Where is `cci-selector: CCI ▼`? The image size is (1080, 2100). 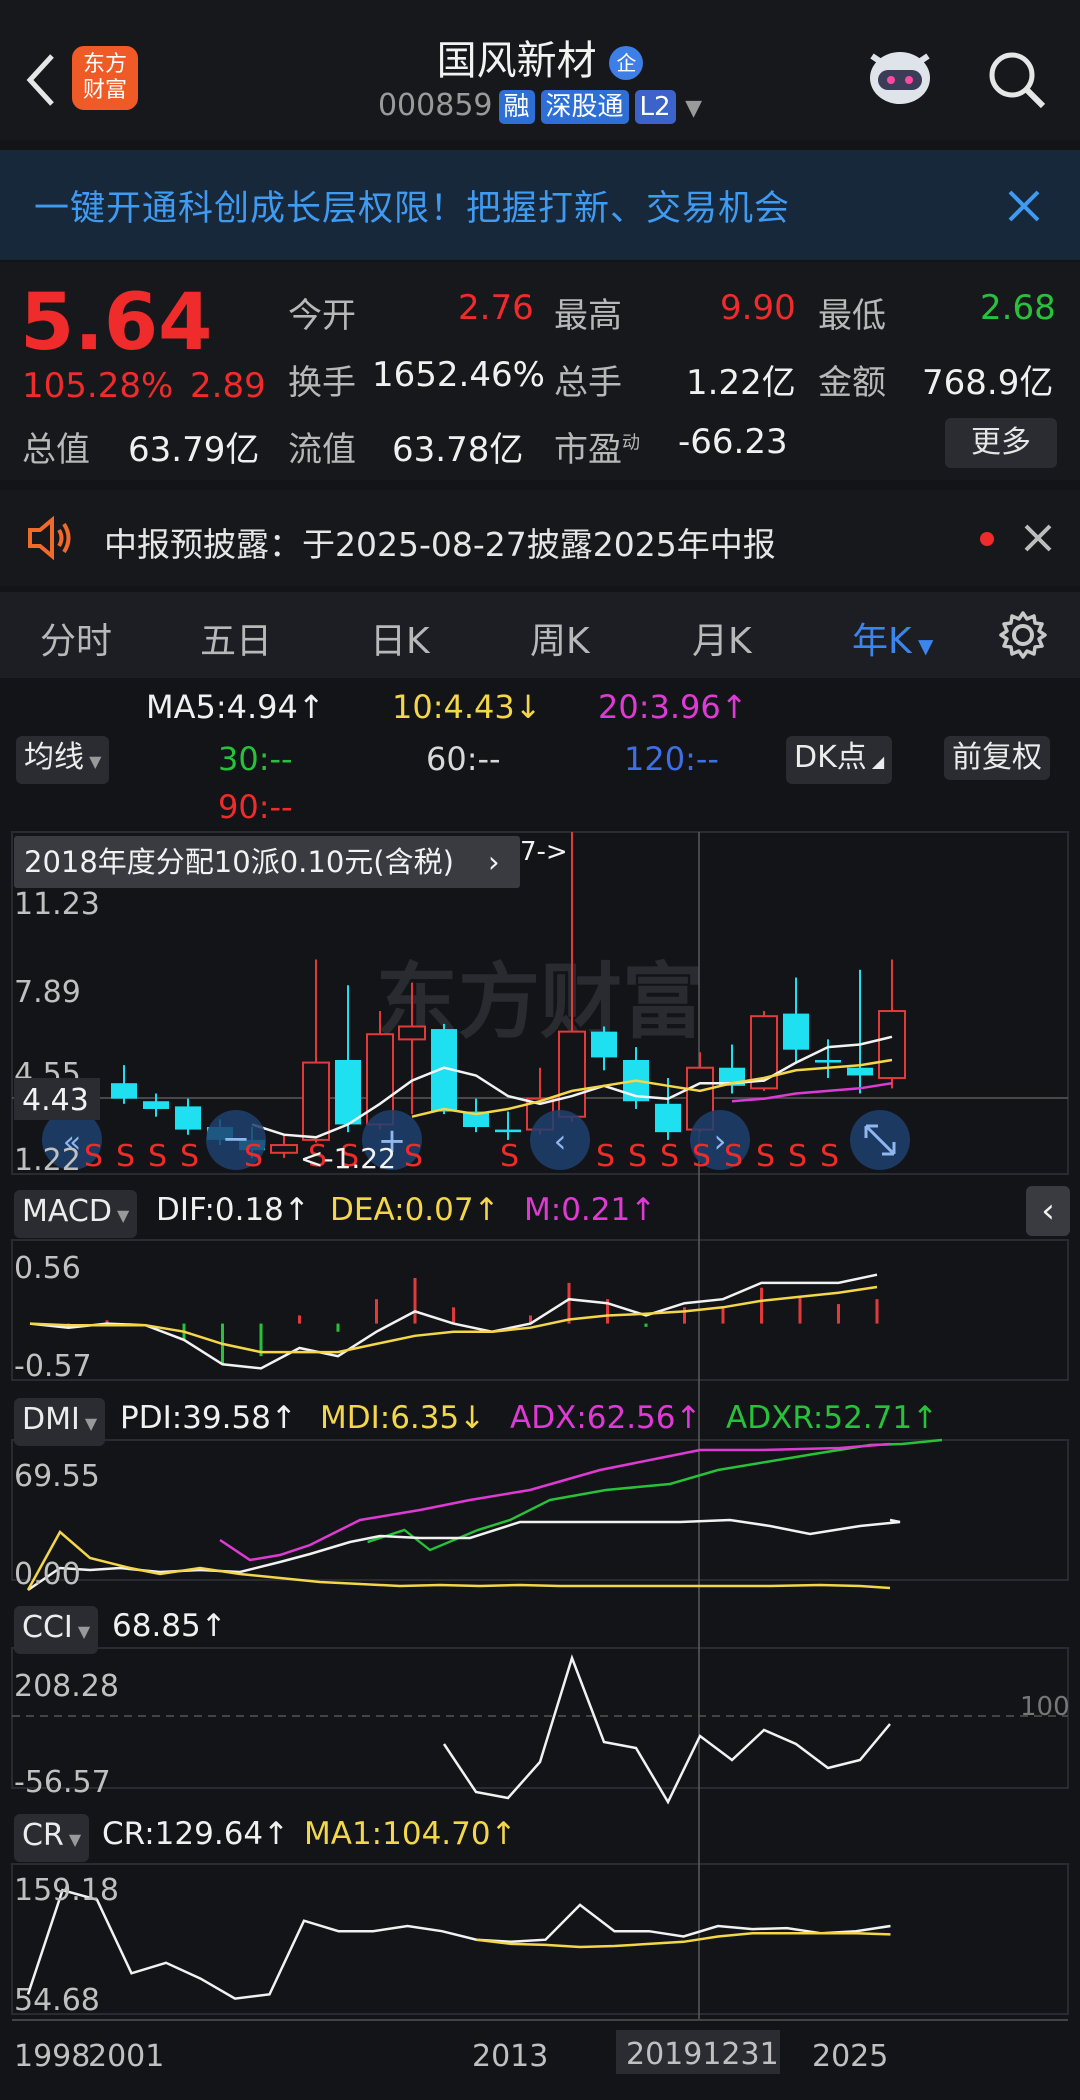
cci-selector: CCI ▼ is located at coordinates (56, 1630).